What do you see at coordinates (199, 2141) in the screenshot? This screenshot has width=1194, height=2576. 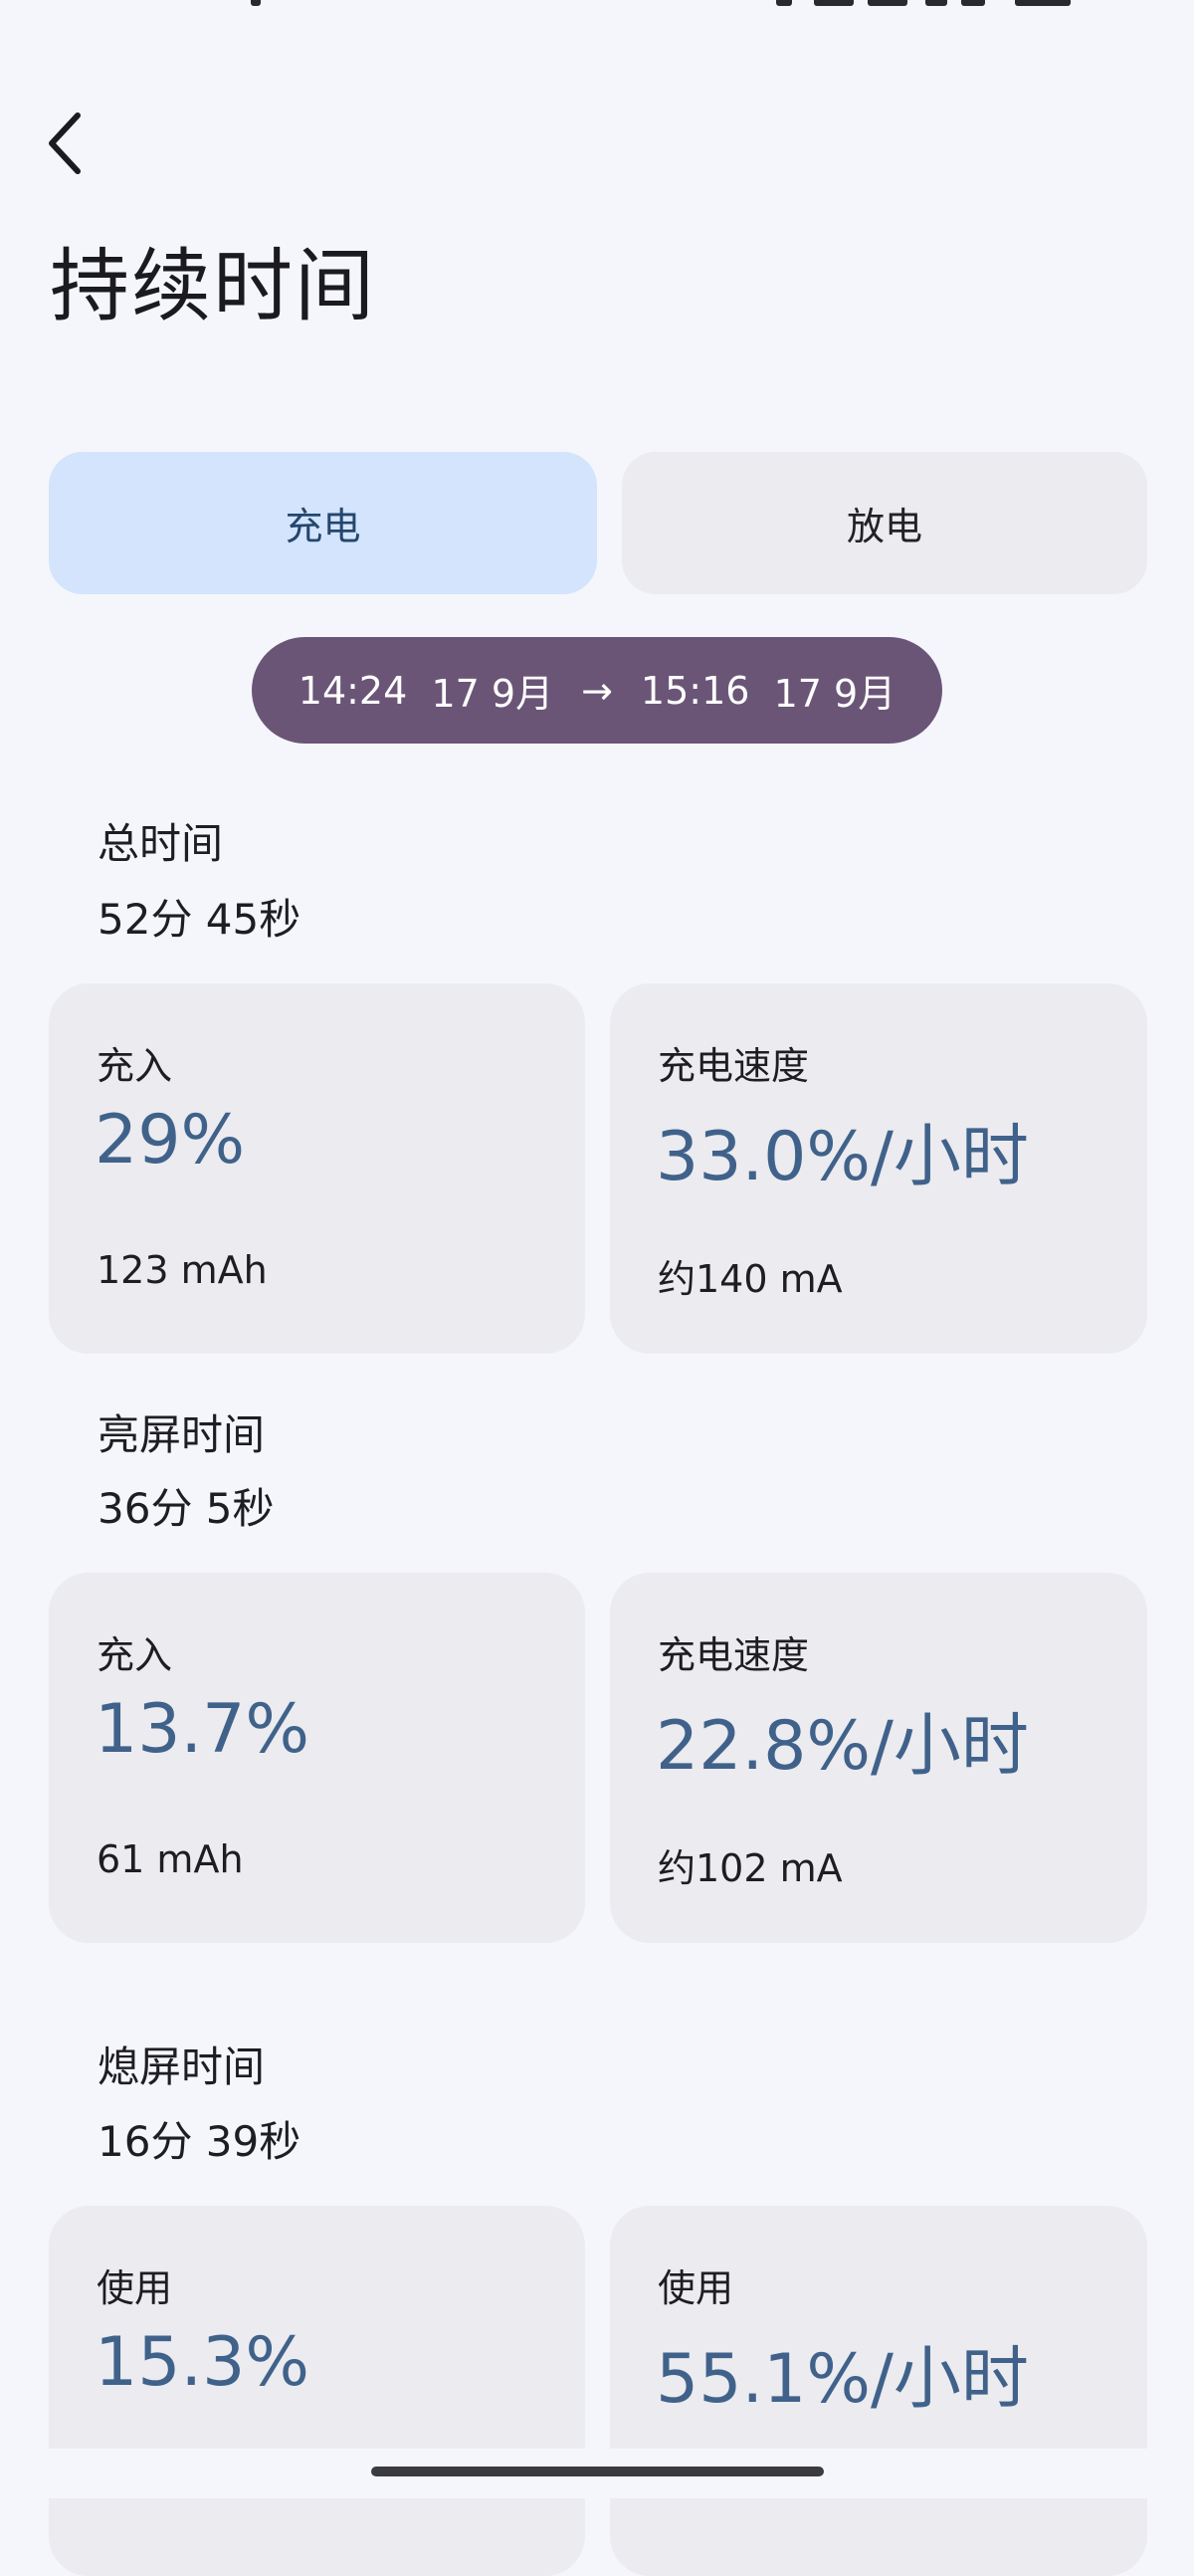 I see `section-value-screen-off-time: 16分 39秒` at bounding box center [199, 2141].